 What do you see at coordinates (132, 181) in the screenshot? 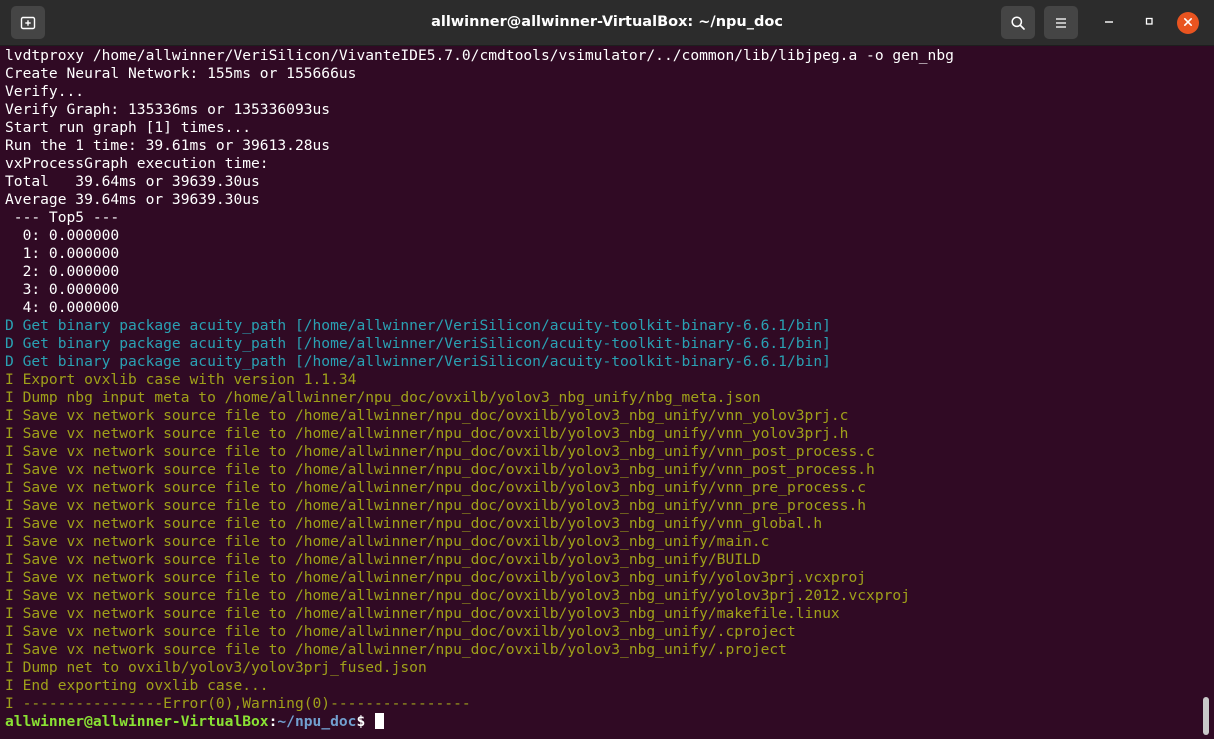
I see `terminal-line: Total 39.64ms or 39639.30us` at bounding box center [132, 181].